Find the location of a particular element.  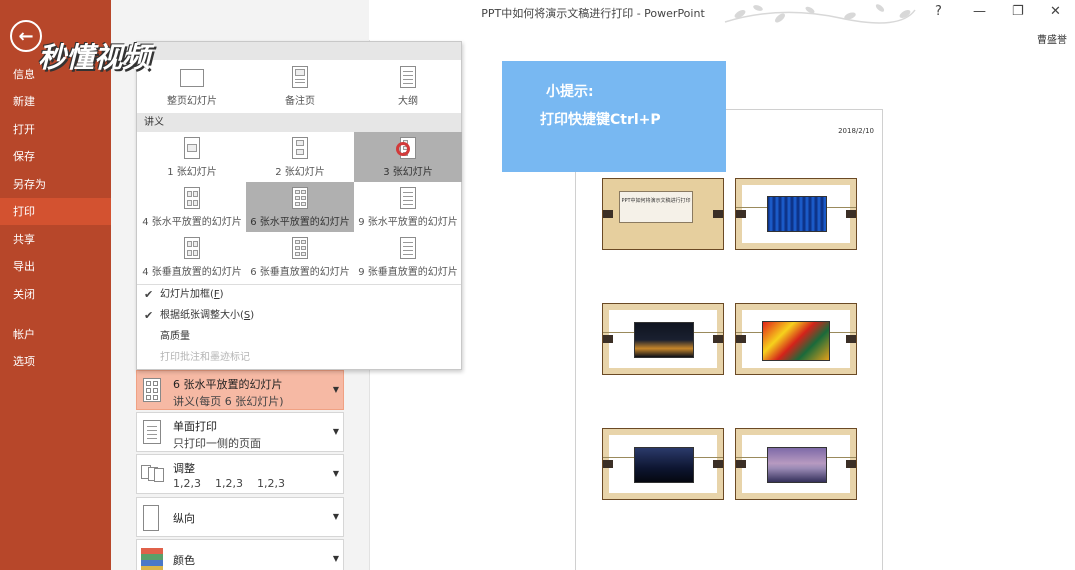

preview-slide-red-abstract is located at coordinates (796, 339).